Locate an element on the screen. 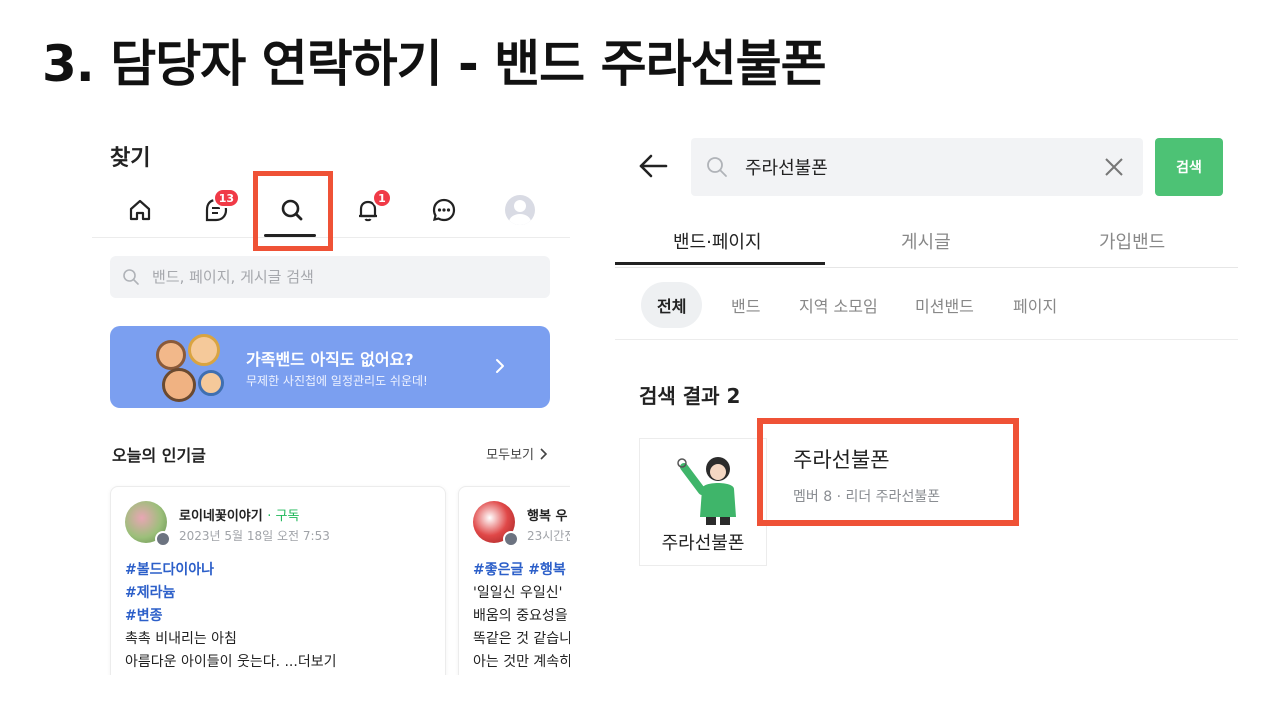 The image size is (1280, 720). banner-title: 가족밴드 아직도 없어요? is located at coordinates (330, 359).